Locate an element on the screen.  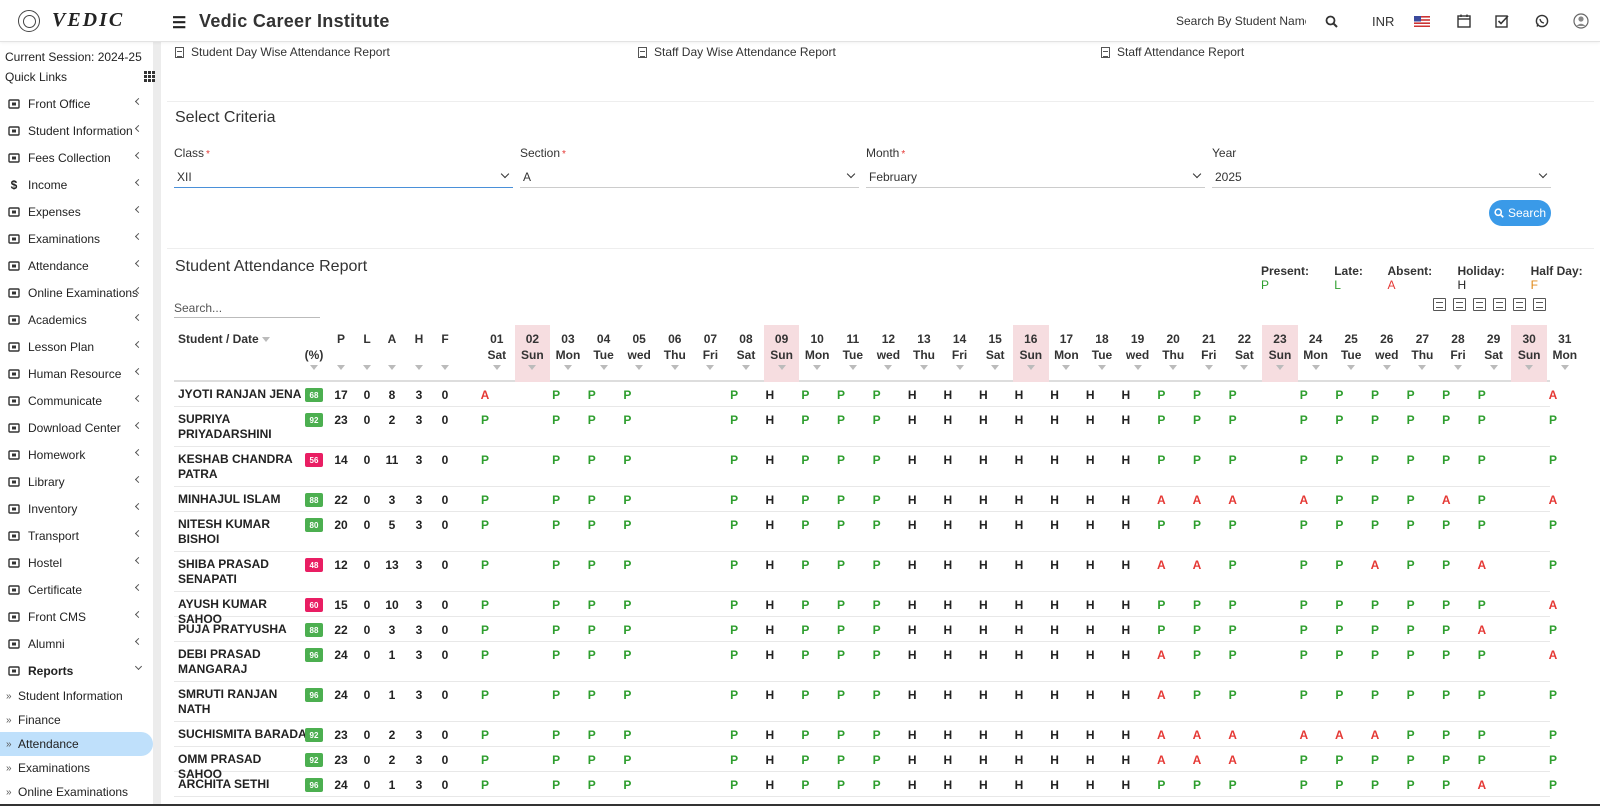
sidebar-subitem-online-examinations: » Online Examinations is located at coordinates (76, 792).